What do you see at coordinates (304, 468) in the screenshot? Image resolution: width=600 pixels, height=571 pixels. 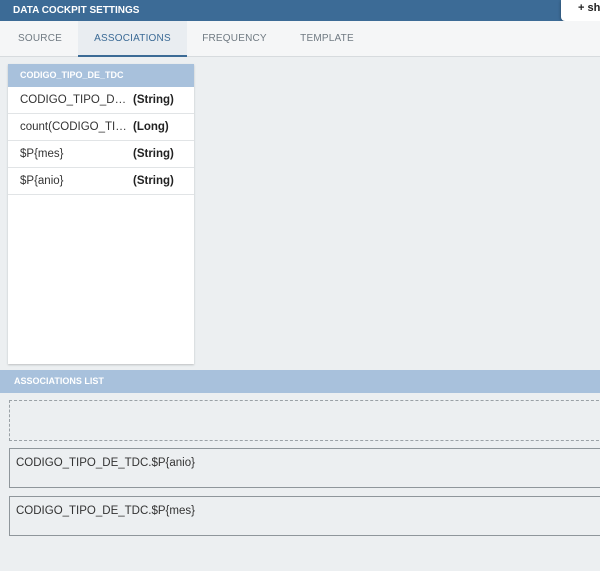 I see `association-item: CODIGO_TIPO_DE_TDC.$P{anio}` at bounding box center [304, 468].